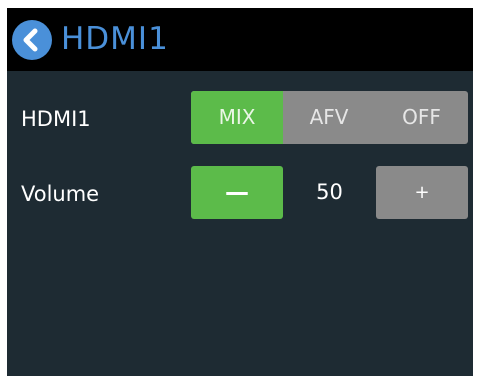  What do you see at coordinates (237, 192) in the screenshot?
I see `volume-decrease-button: —` at bounding box center [237, 192].